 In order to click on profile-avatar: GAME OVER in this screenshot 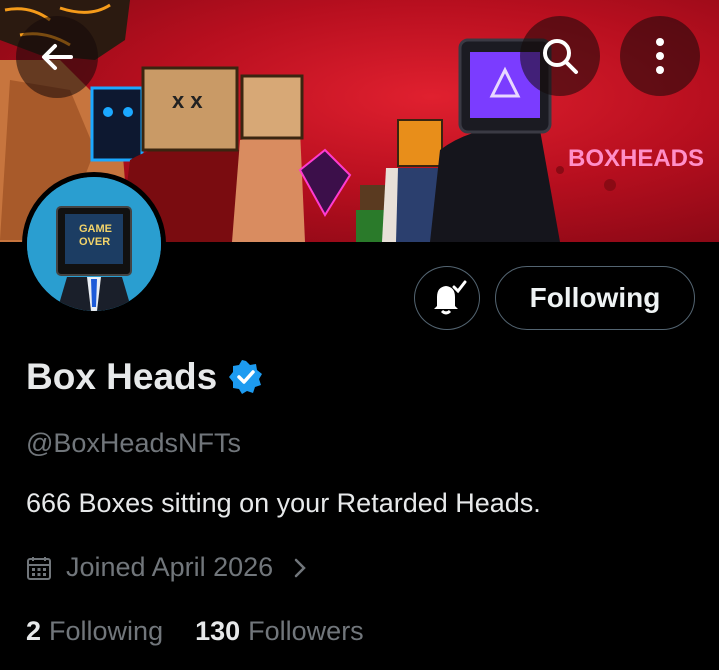, I will do `click(94, 244)`.